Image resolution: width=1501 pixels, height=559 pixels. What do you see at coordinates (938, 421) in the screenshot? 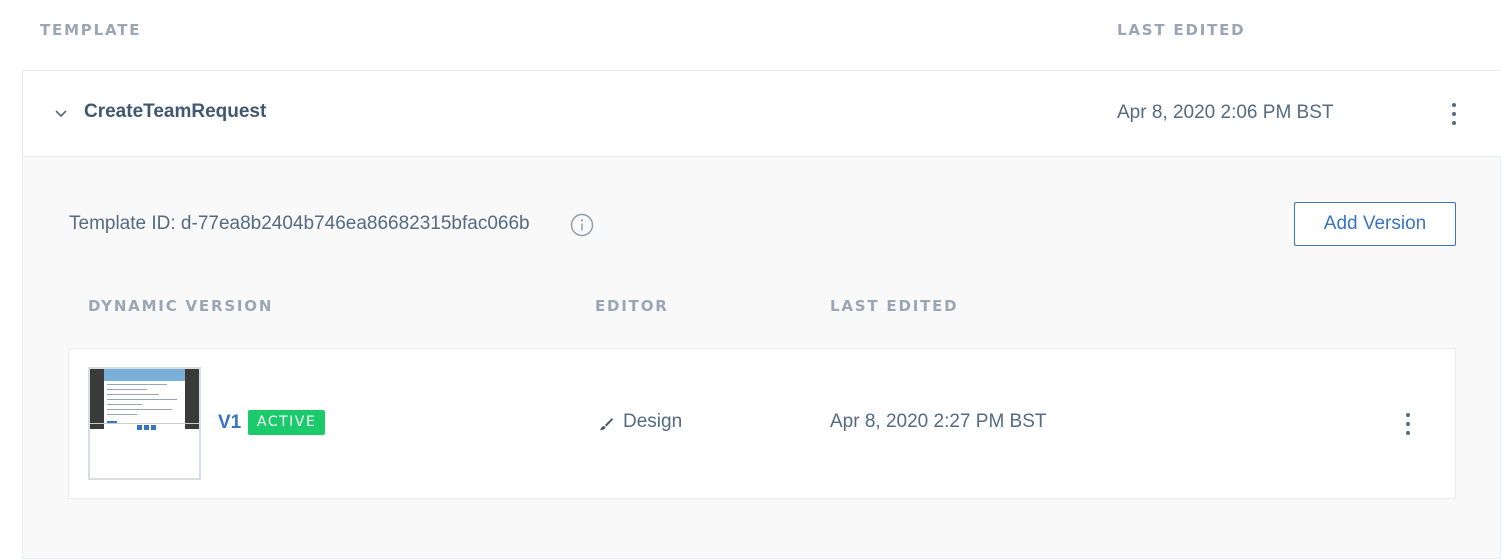
I see `version-last-edited: Apr 8, 2020 2:27 PM BST` at bounding box center [938, 421].